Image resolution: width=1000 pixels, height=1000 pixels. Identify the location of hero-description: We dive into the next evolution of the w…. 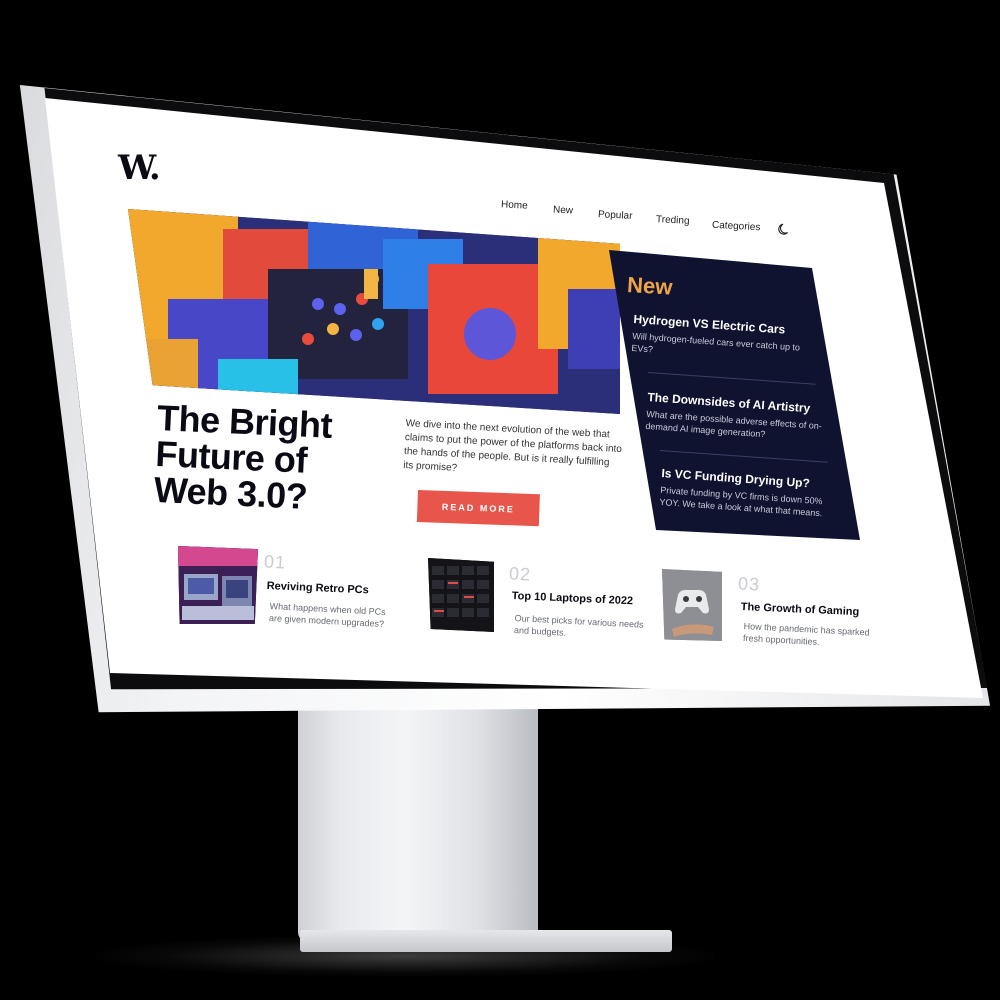
(512, 445).